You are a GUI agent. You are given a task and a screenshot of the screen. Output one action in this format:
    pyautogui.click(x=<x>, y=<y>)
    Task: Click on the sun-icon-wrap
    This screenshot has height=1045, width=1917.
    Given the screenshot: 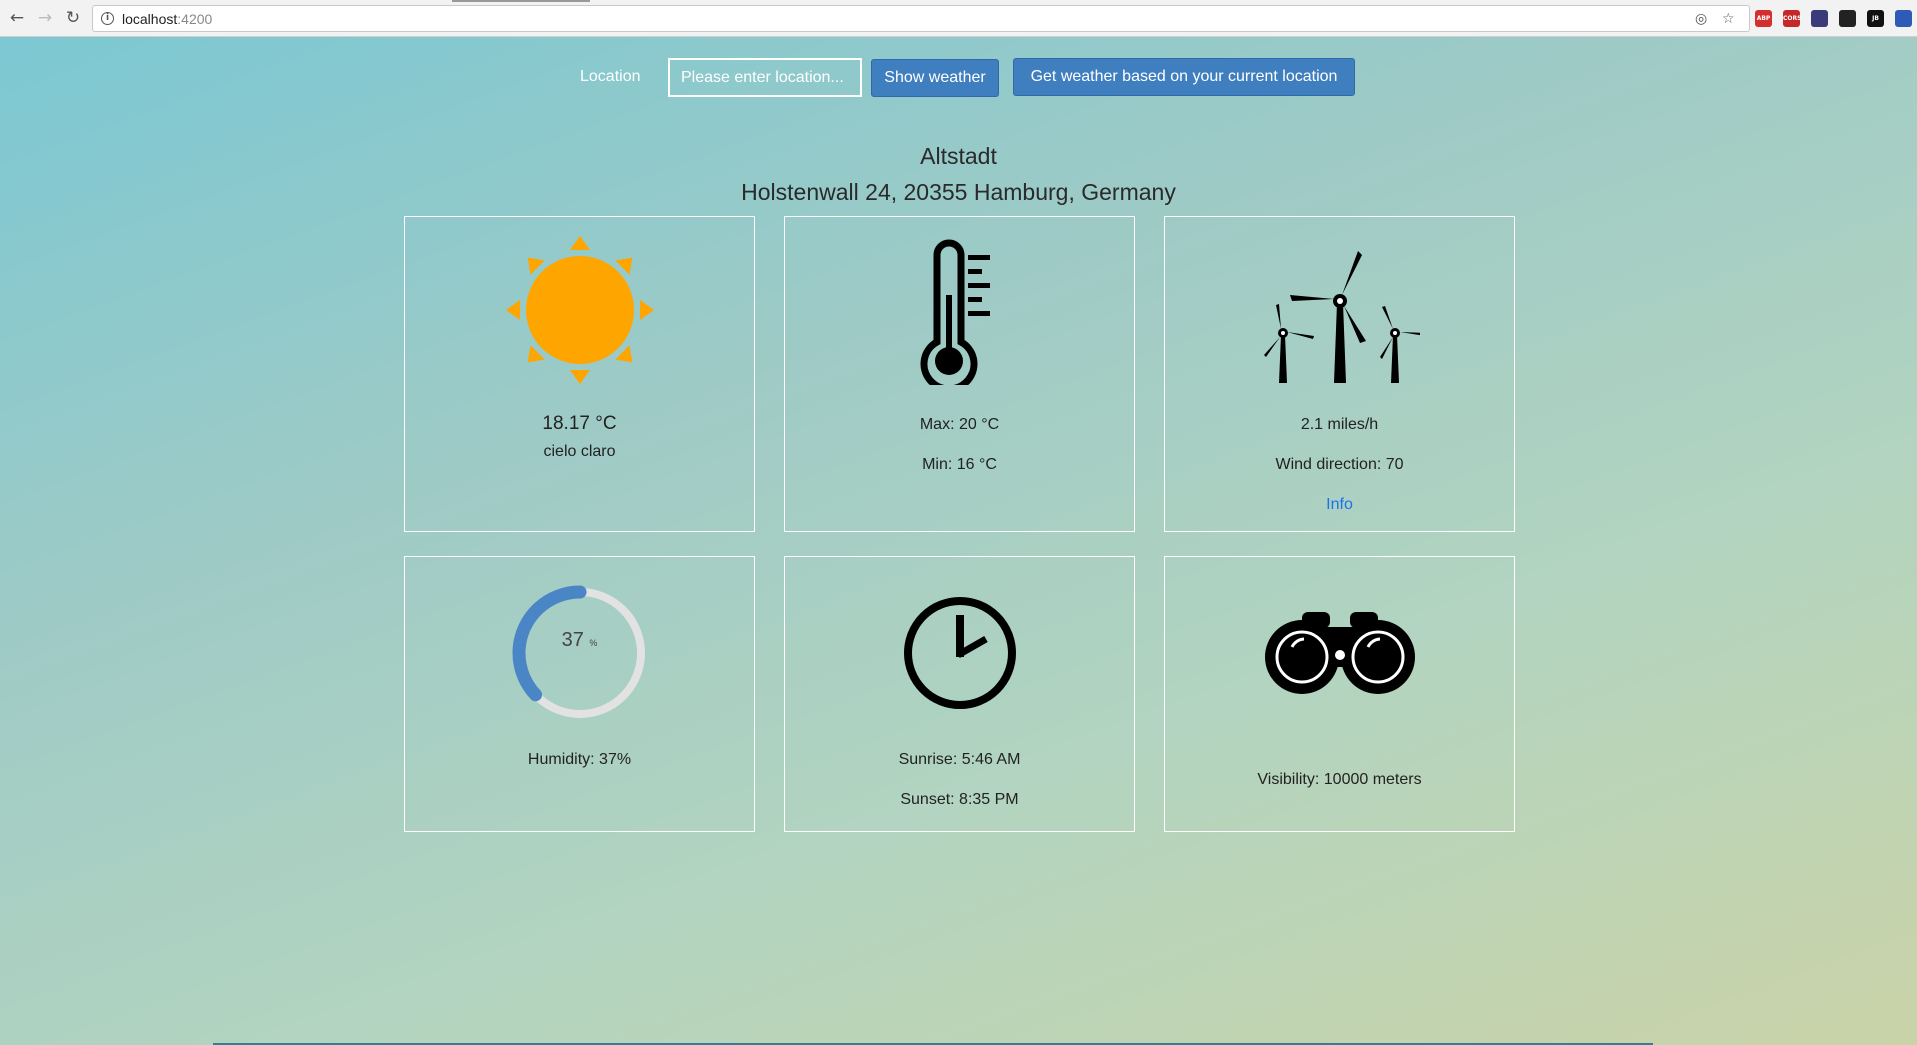 What is the action you would take?
    pyautogui.click(x=579, y=310)
    